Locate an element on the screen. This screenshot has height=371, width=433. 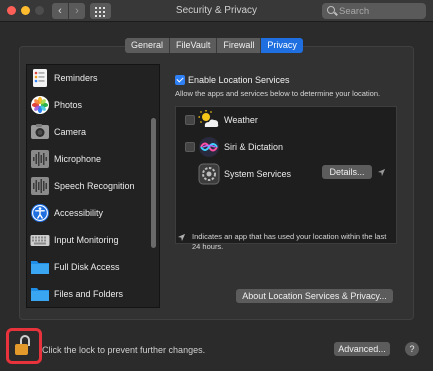
sidebar-item-input-monitoring: Input Monitoring is located at coordinates (89, 240).